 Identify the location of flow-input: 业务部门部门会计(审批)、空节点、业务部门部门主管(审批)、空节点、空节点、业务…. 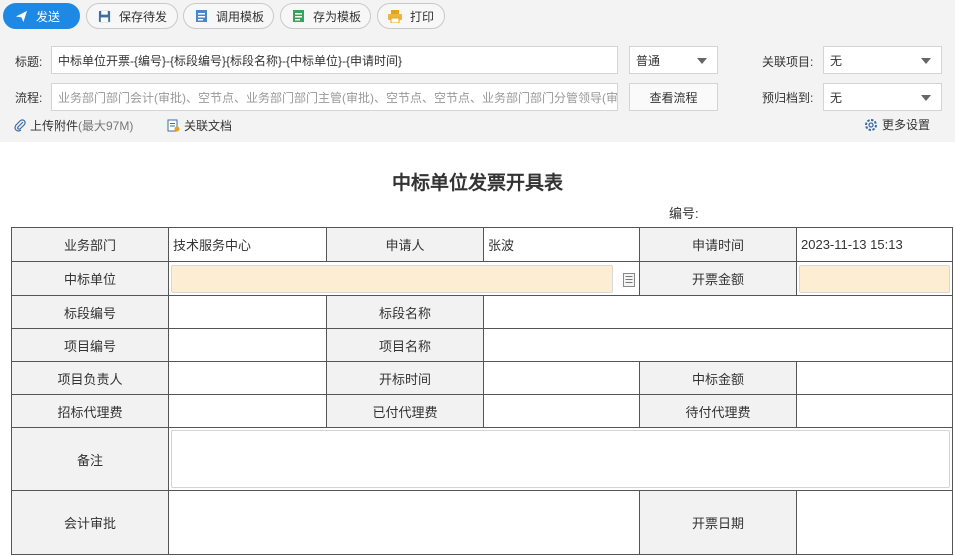
(334, 97).